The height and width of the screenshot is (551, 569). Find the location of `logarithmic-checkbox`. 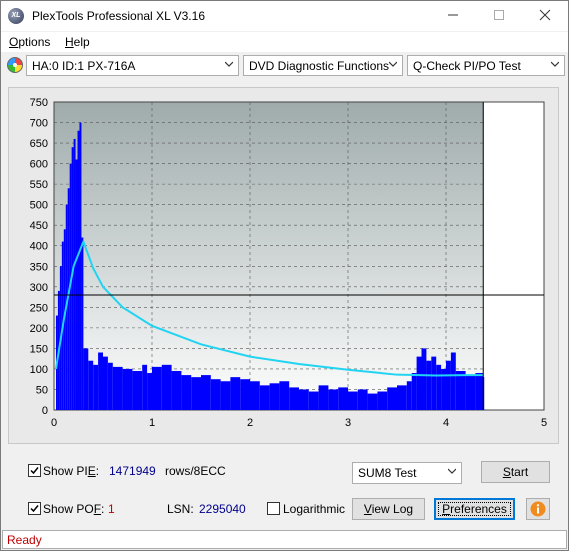

logarithmic-checkbox is located at coordinates (273, 508).